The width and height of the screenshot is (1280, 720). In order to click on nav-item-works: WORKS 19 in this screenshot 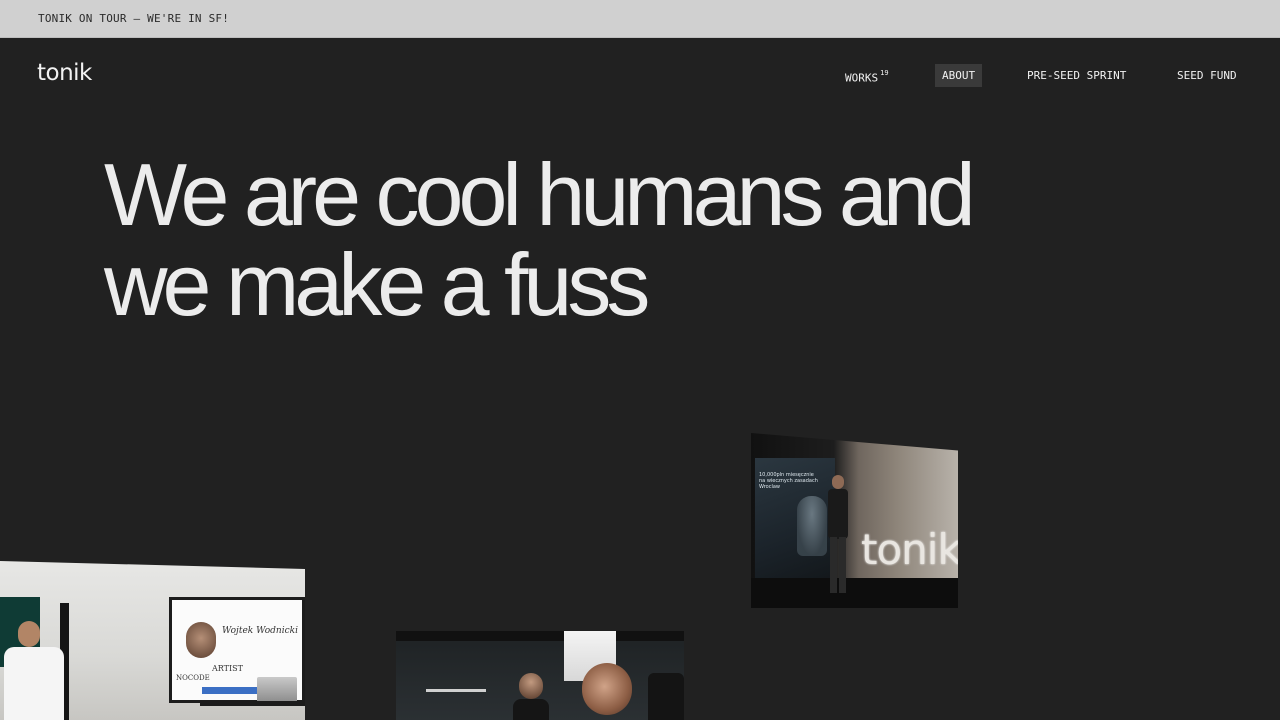, I will do `click(867, 75)`.